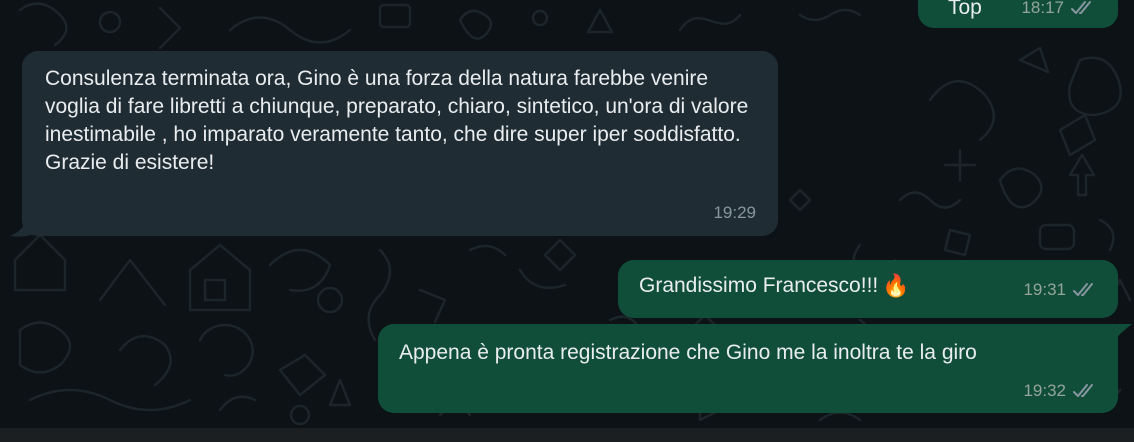 The height and width of the screenshot is (442, 1134). Describe the element at coordinates (1124, 331) in the screenshot. I see `bubble-tail` at that location.